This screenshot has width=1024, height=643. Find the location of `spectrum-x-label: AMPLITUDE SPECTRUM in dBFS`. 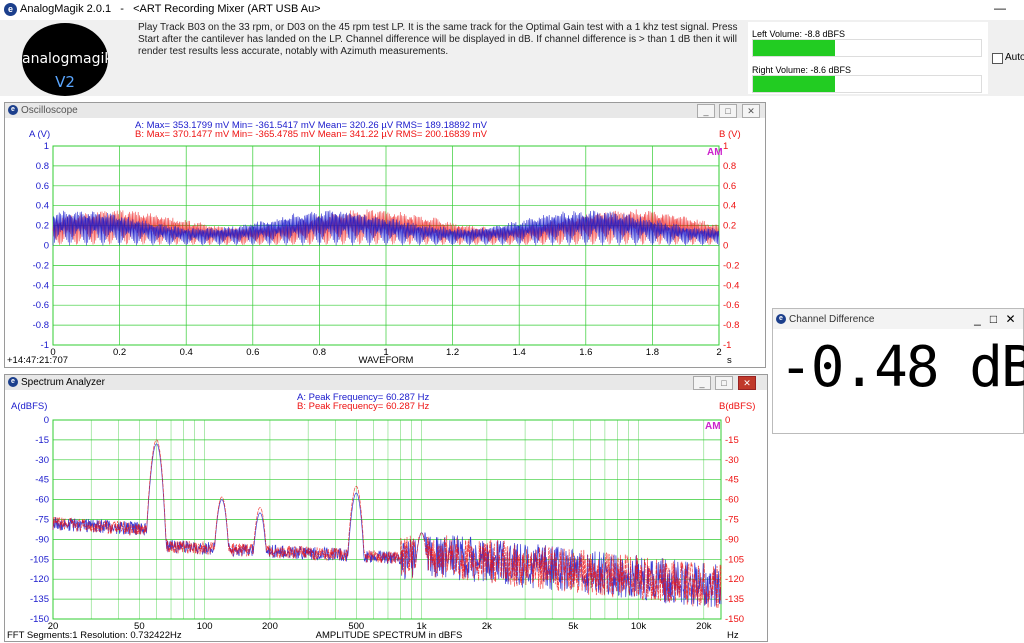

spectrum-x-label: AMPLITUDE SPECTRUM in dBFS is located at coordinates (389, 635).